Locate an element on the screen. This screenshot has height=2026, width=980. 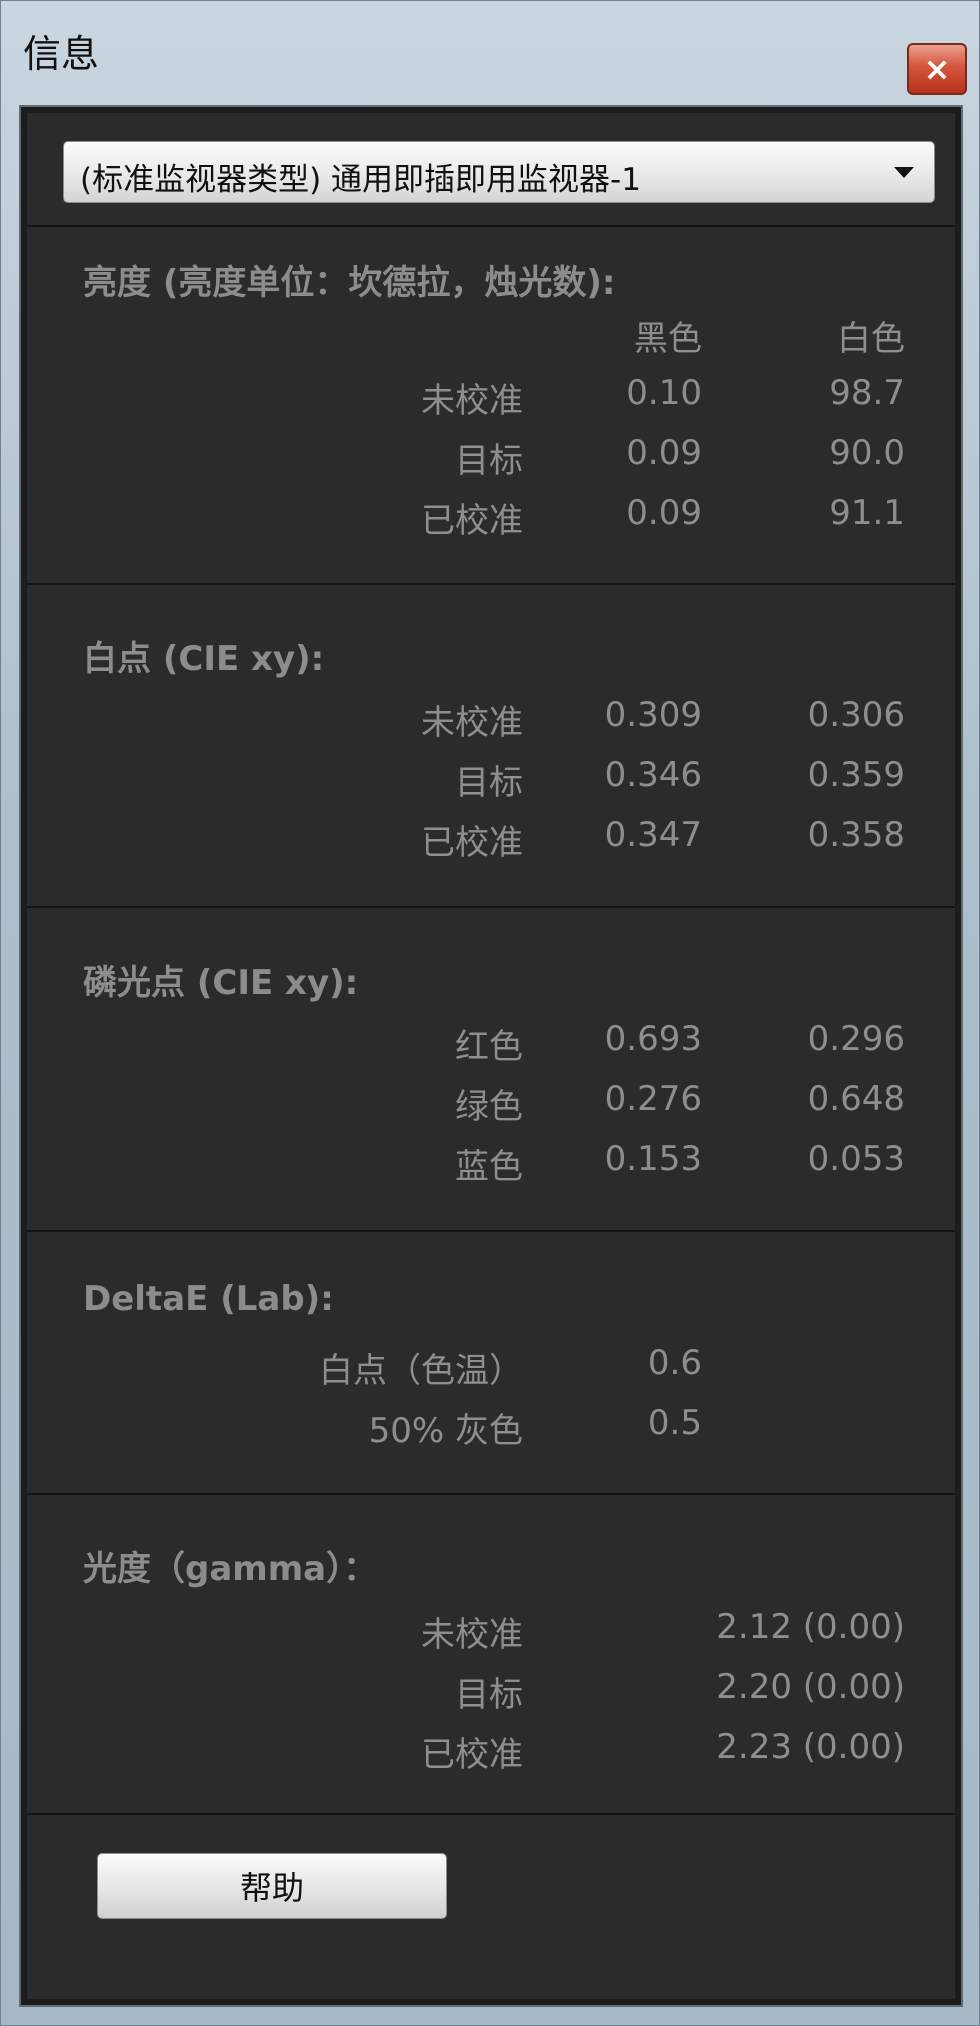
phosphor-row-label: 红色 is located at coordinates (489, 1047).